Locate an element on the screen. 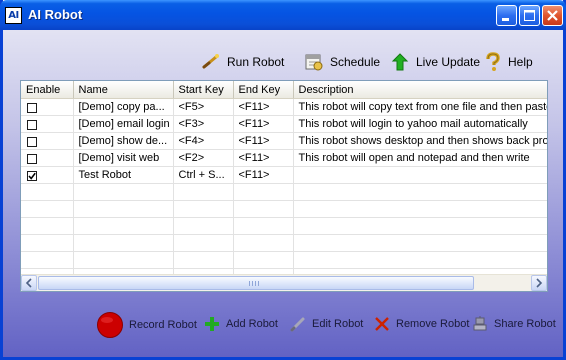  record-robot-button: Record Robot is located at coordinates (146, 325).